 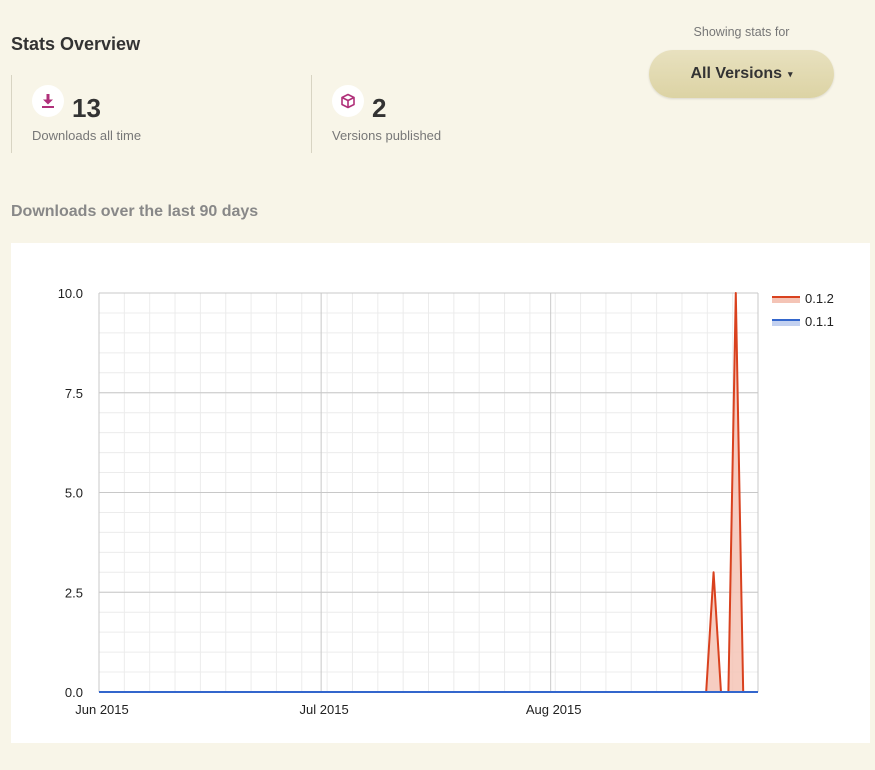 What do you see at coordinates (803, 310) in the screenshot?
I see `chart-legend: 0.1.2 0.1.1` at bounding box center [803, 310].